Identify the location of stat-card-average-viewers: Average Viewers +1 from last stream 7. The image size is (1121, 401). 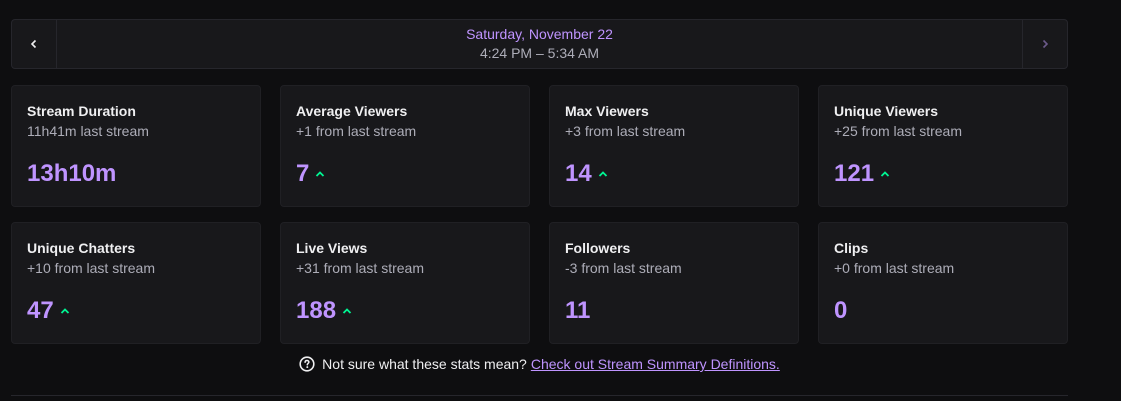
(405, 146).